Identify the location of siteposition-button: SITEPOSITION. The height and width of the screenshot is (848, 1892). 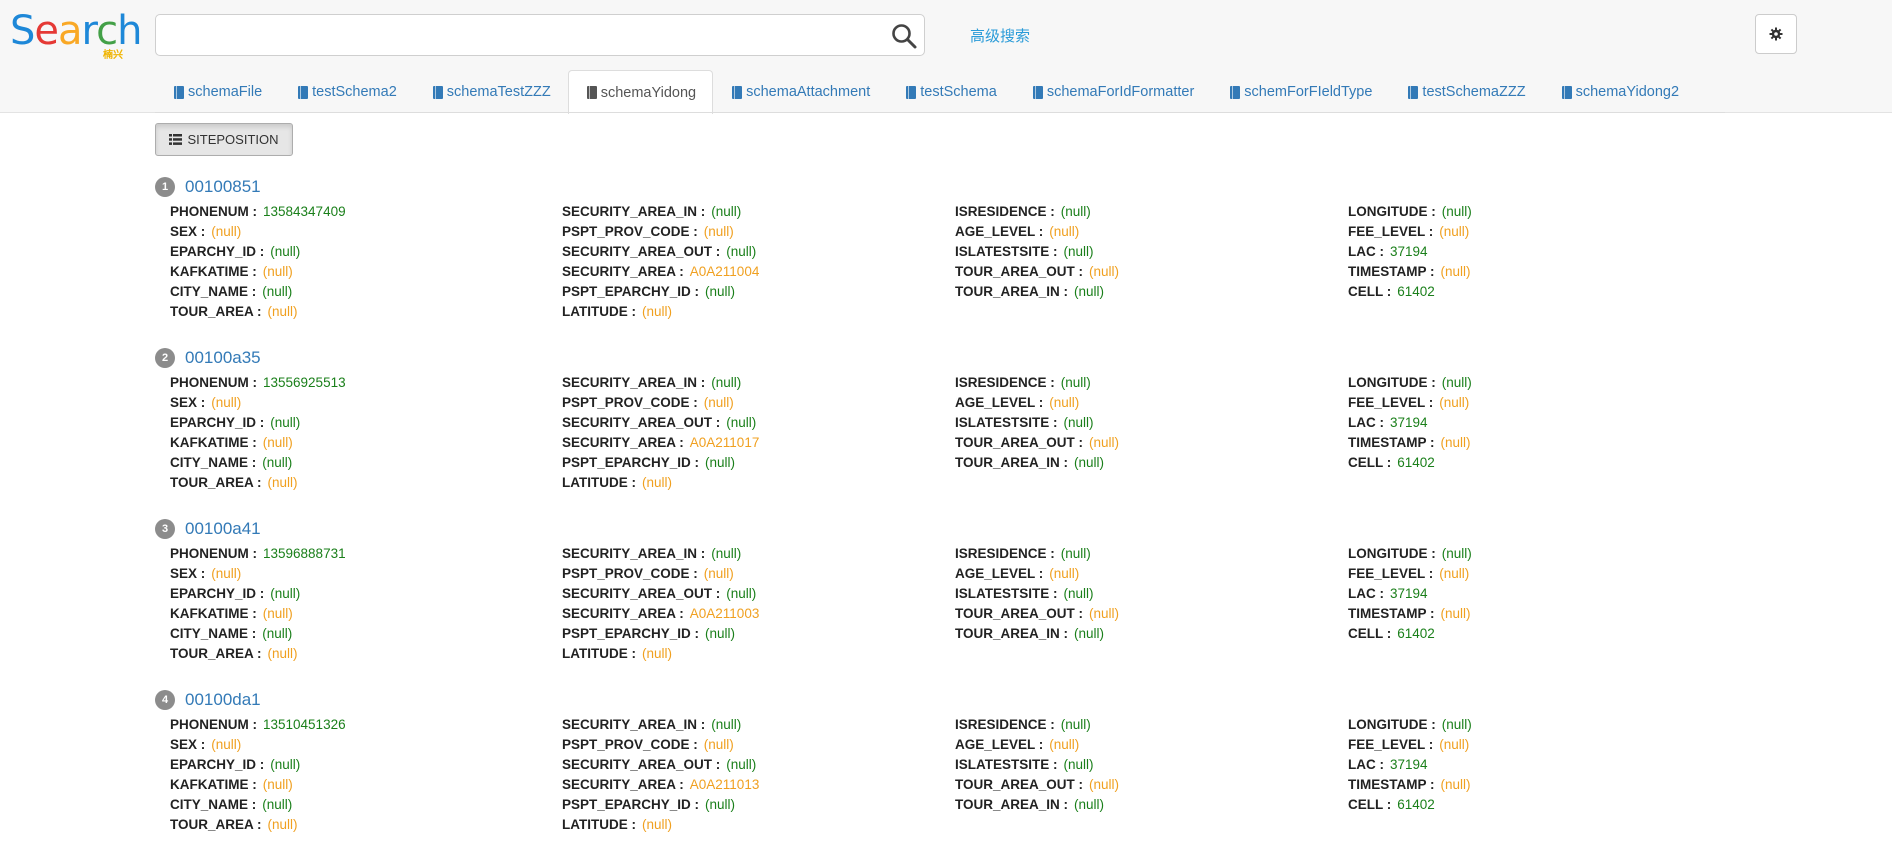
(224, 139).